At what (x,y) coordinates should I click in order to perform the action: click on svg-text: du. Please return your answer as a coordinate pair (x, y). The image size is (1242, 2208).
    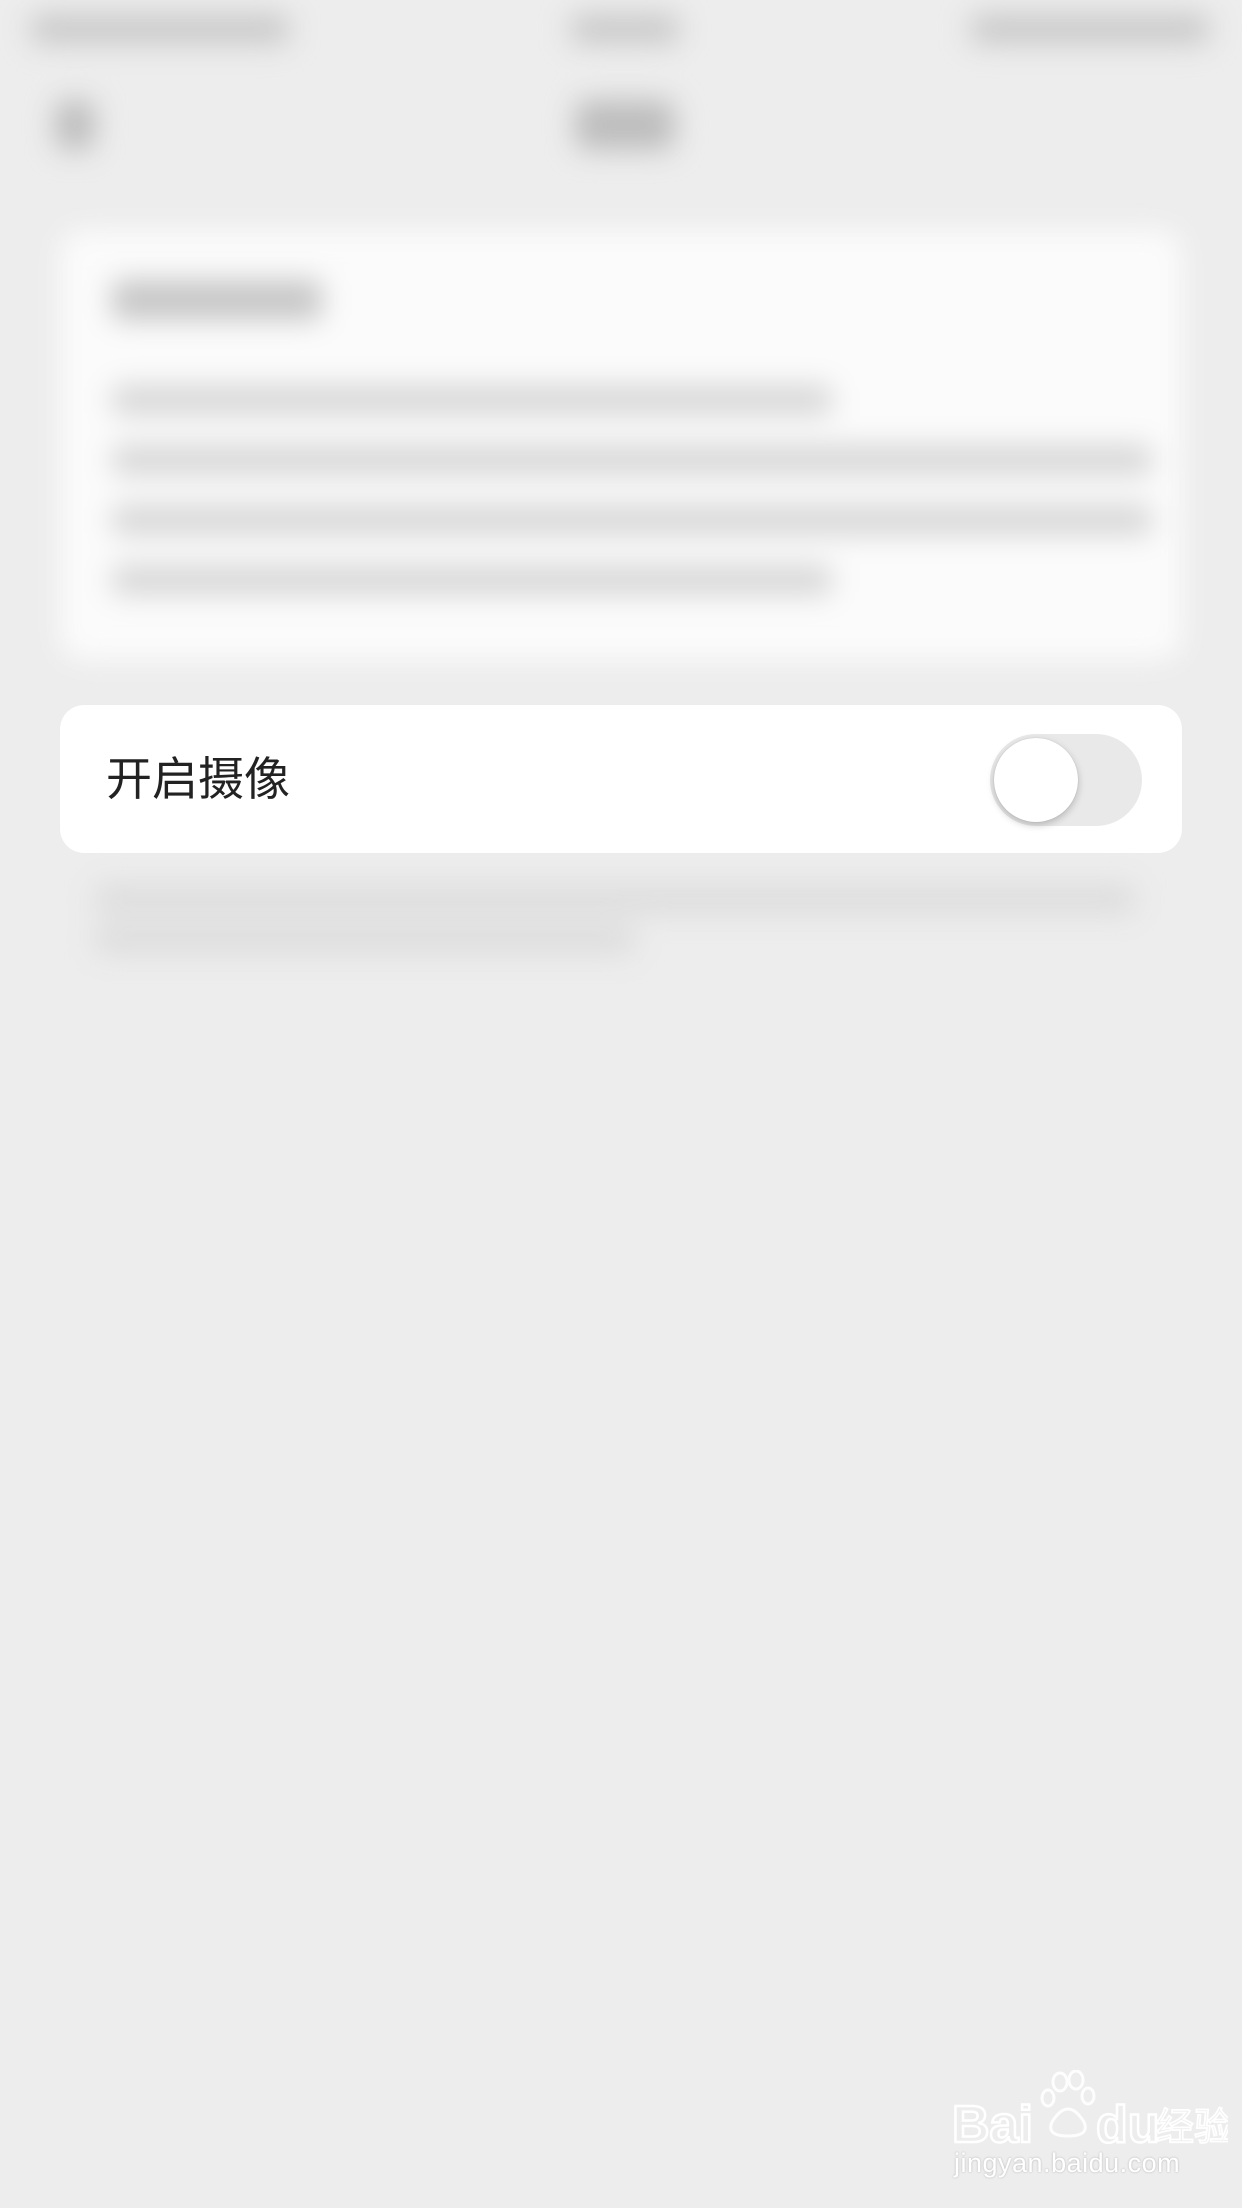
    Looking at the image, I should click on (1128, 2125).